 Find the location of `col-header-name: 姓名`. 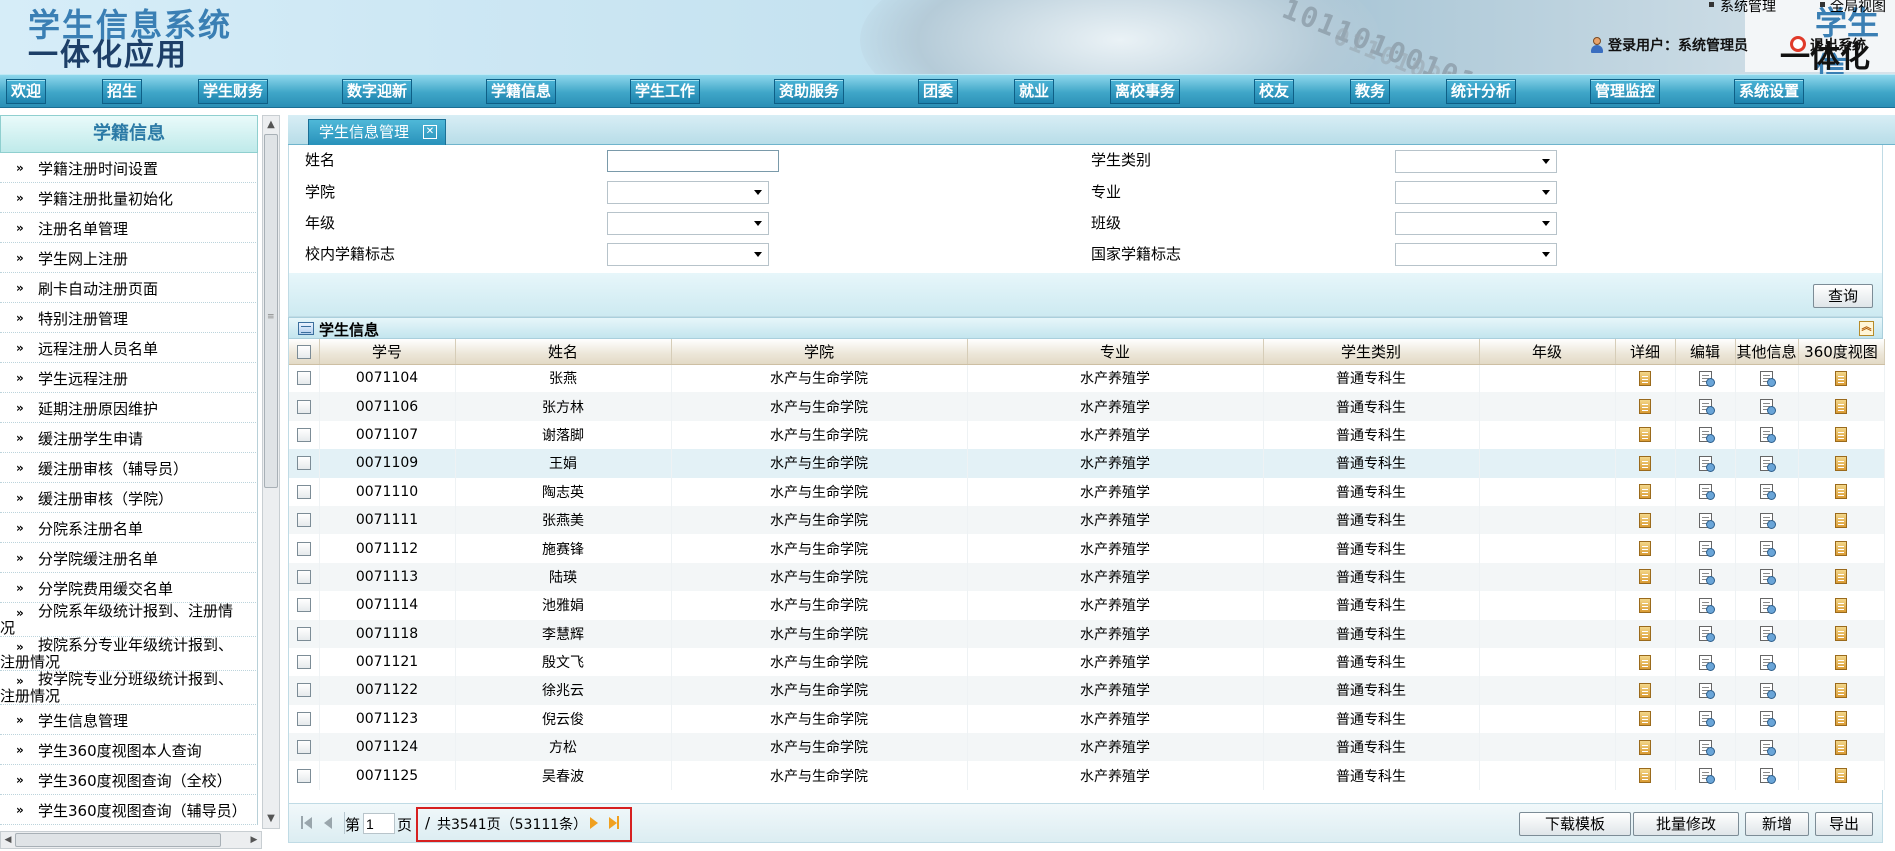

col-header-name: 姓名 is located at coordinates (563, 352).